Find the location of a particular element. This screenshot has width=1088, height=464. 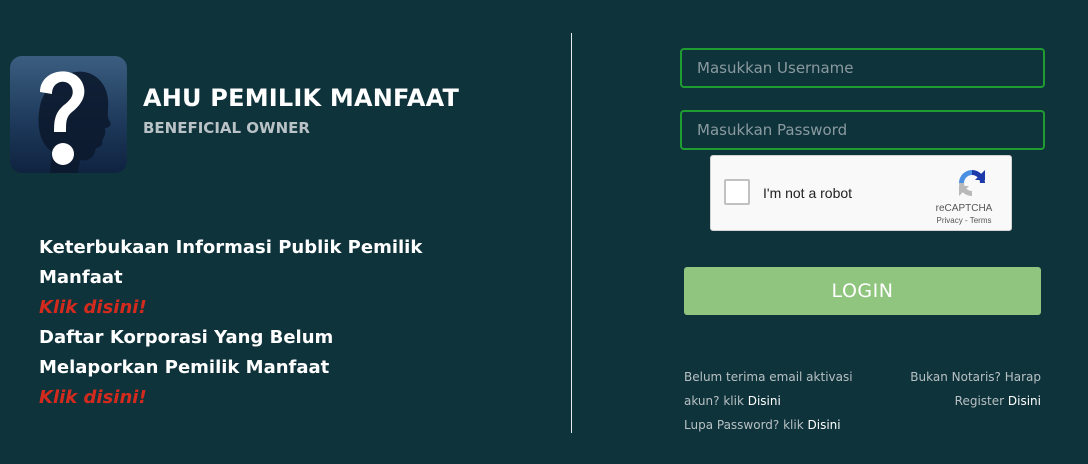

password-input is located at coordinates (862, 130).